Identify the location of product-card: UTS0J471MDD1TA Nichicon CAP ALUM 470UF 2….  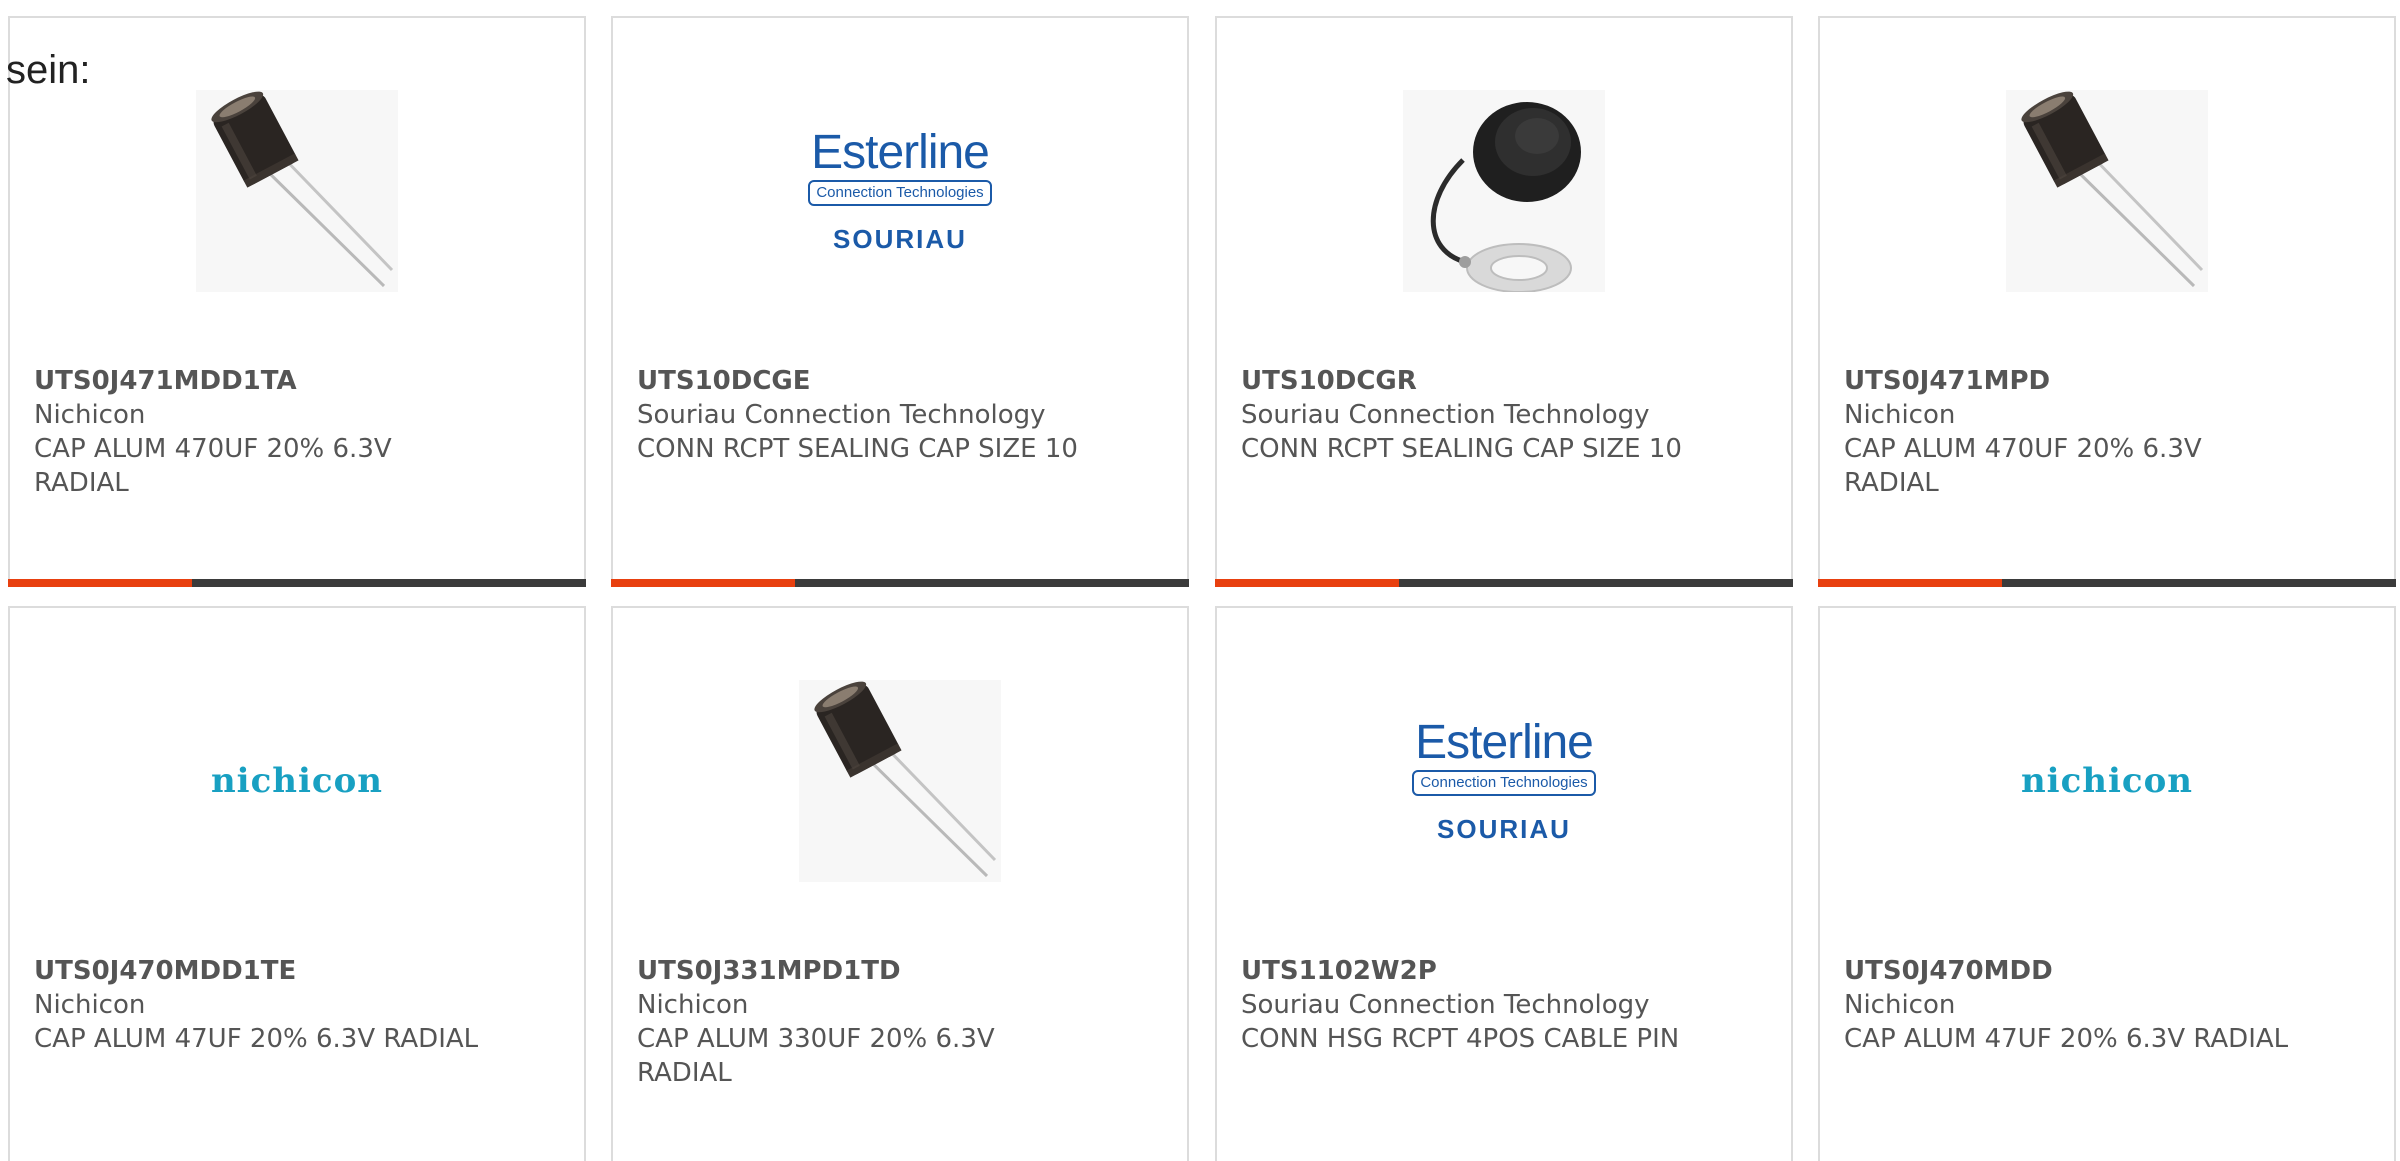
(297, 301).